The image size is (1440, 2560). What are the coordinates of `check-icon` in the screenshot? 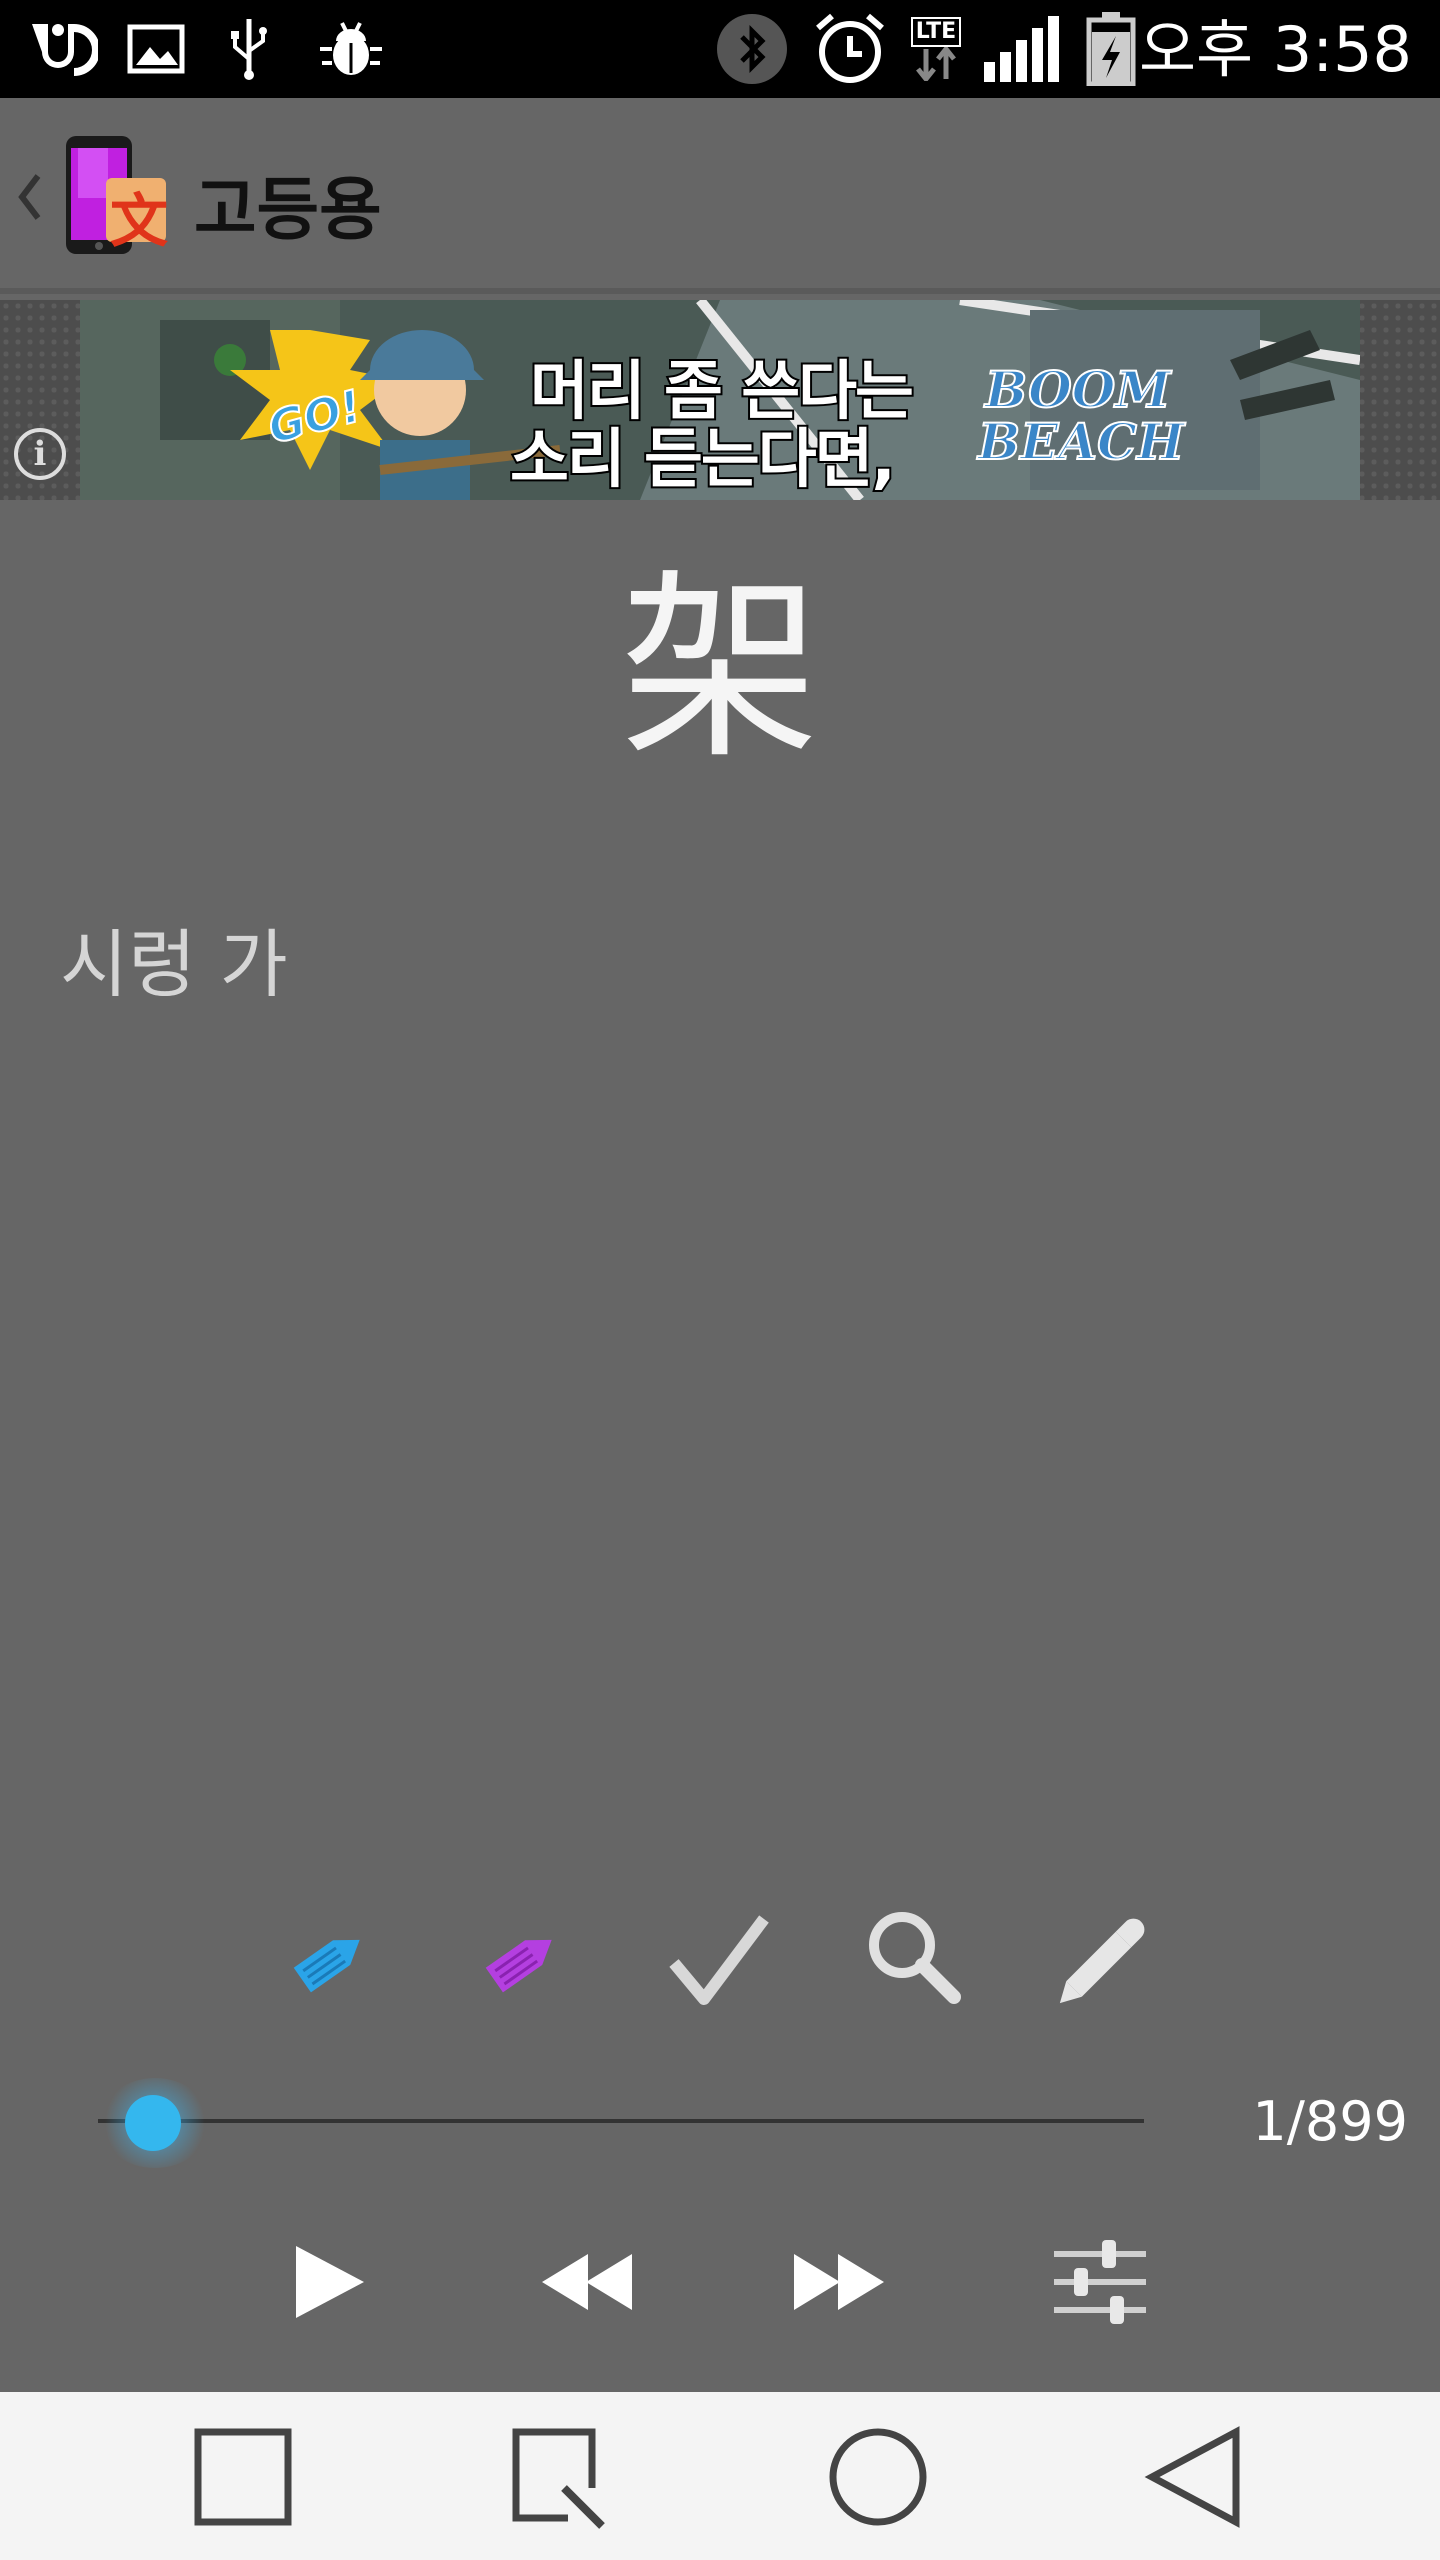 It's located at (719, 1960).